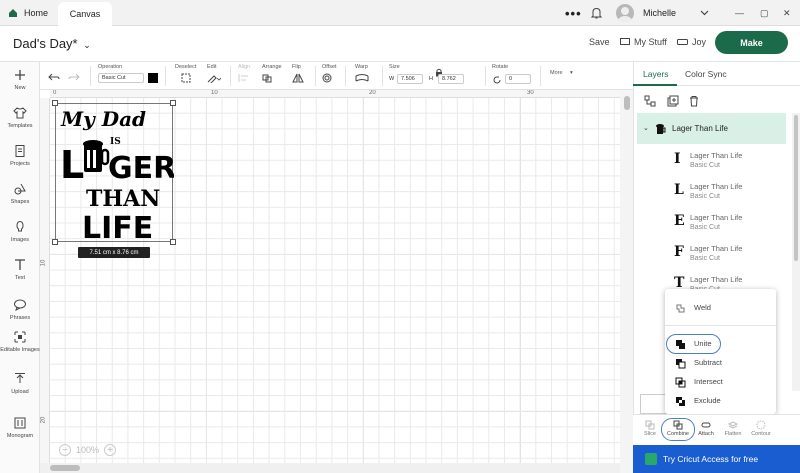 Image resolution: width=800 pixels, height=473 pixels. Describe the element at coordinates (700, 128) in the screenshot. I see `layer-group-title: Lager Than Life` at that location.